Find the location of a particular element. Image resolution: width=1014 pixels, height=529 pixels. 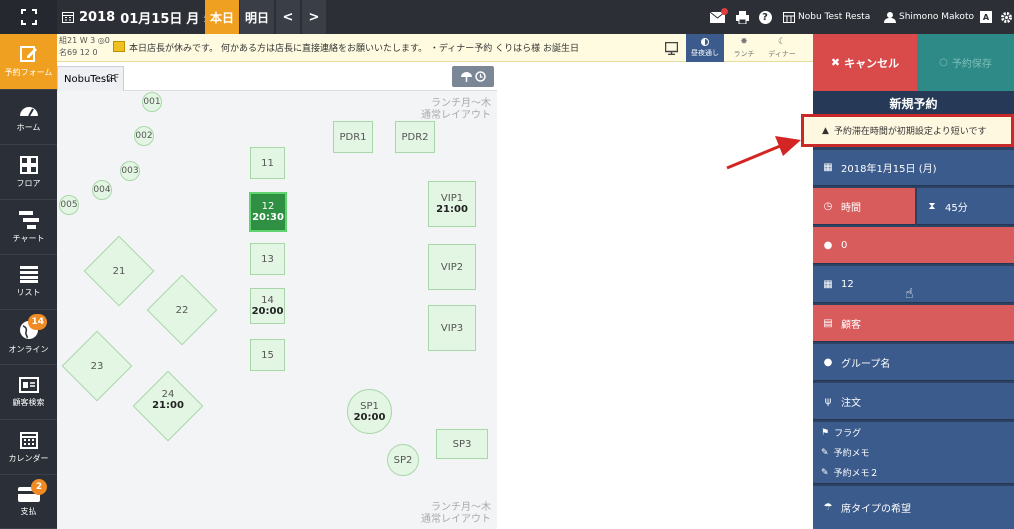

table-vip3: VIP3 is located at coordinates (452, 328).